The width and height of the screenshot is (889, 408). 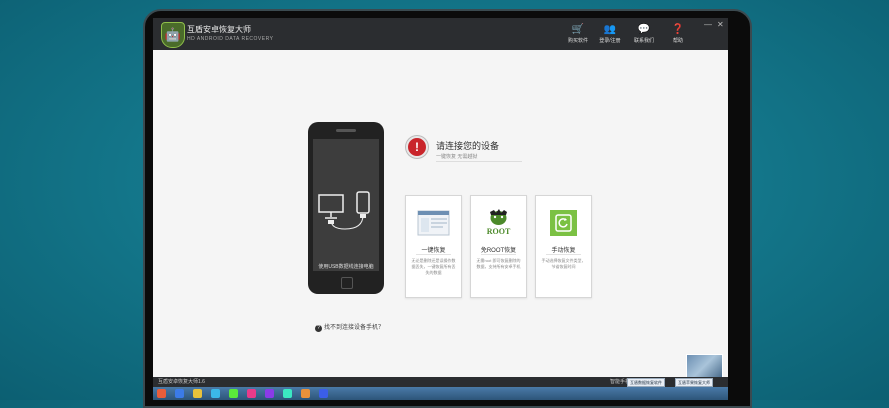 I want to click on android-logo-icon: 🤖, so click(x=173, y=35).